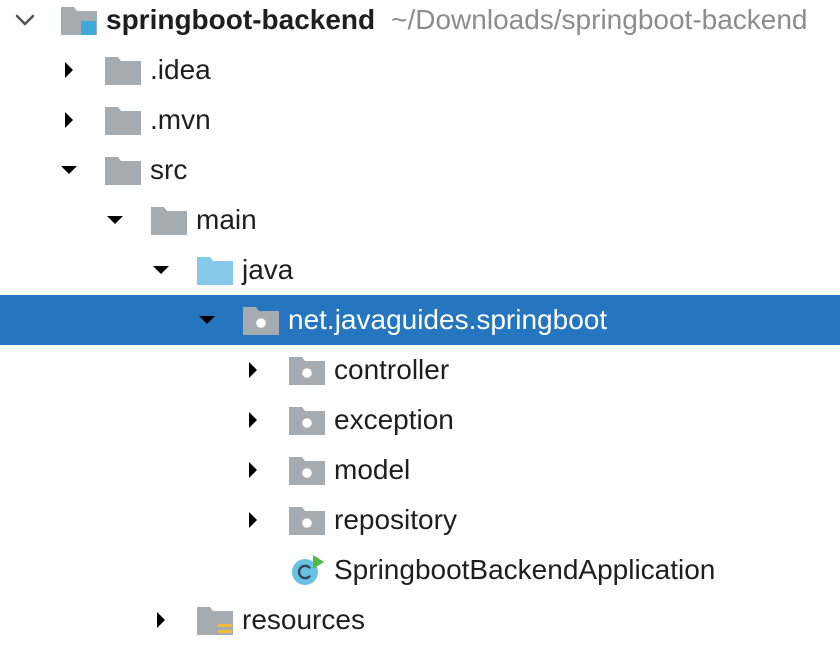 Image resolution: width=840 pixels, height=645 pixels. I want to click on tree-row-exception: exception, so click(420, 420).